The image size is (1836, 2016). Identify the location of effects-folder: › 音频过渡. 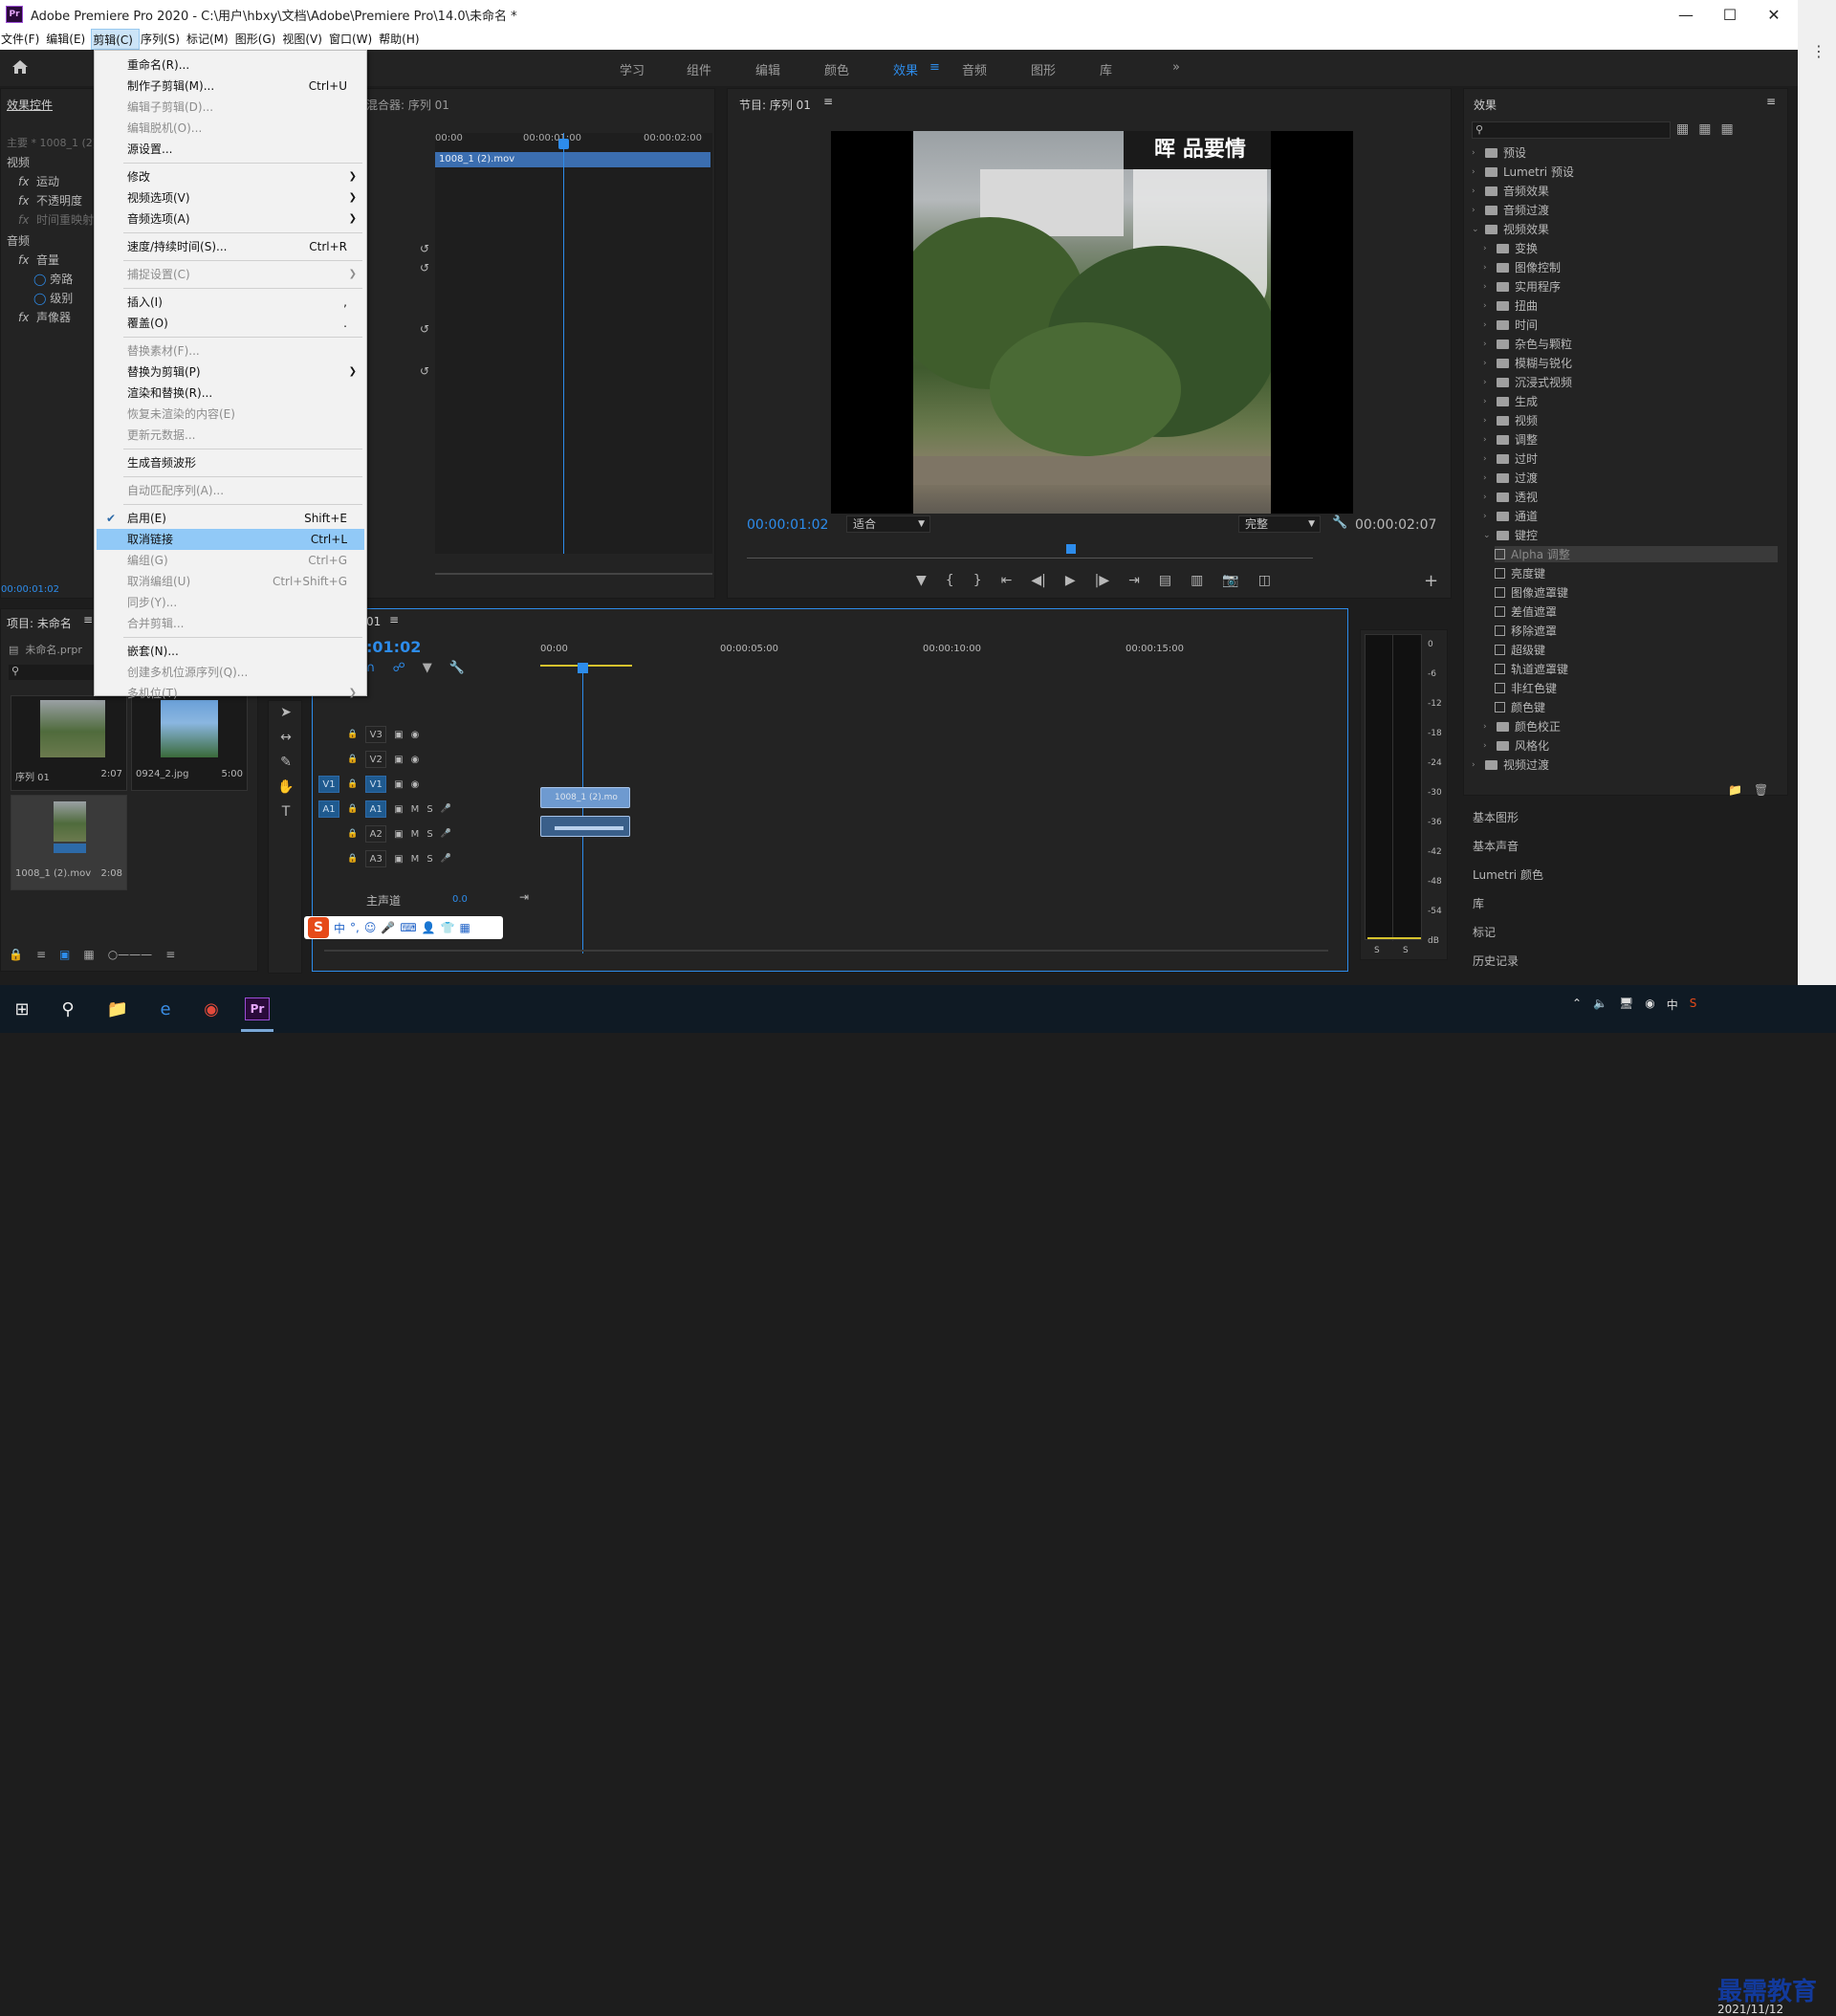
(1511, 210).